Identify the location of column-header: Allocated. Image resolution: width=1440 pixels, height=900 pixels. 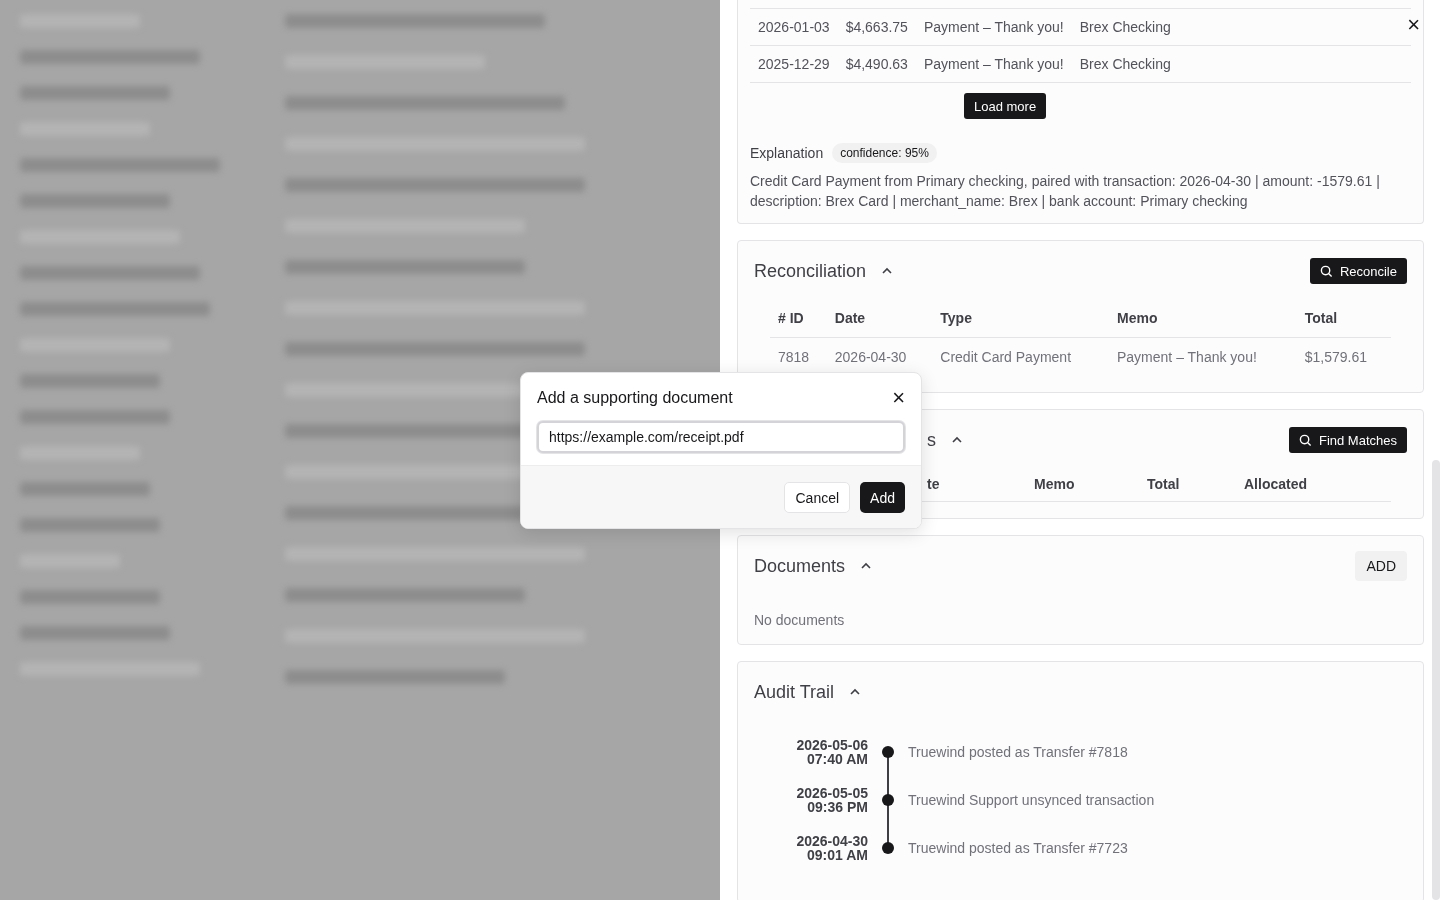
(1276, 484).